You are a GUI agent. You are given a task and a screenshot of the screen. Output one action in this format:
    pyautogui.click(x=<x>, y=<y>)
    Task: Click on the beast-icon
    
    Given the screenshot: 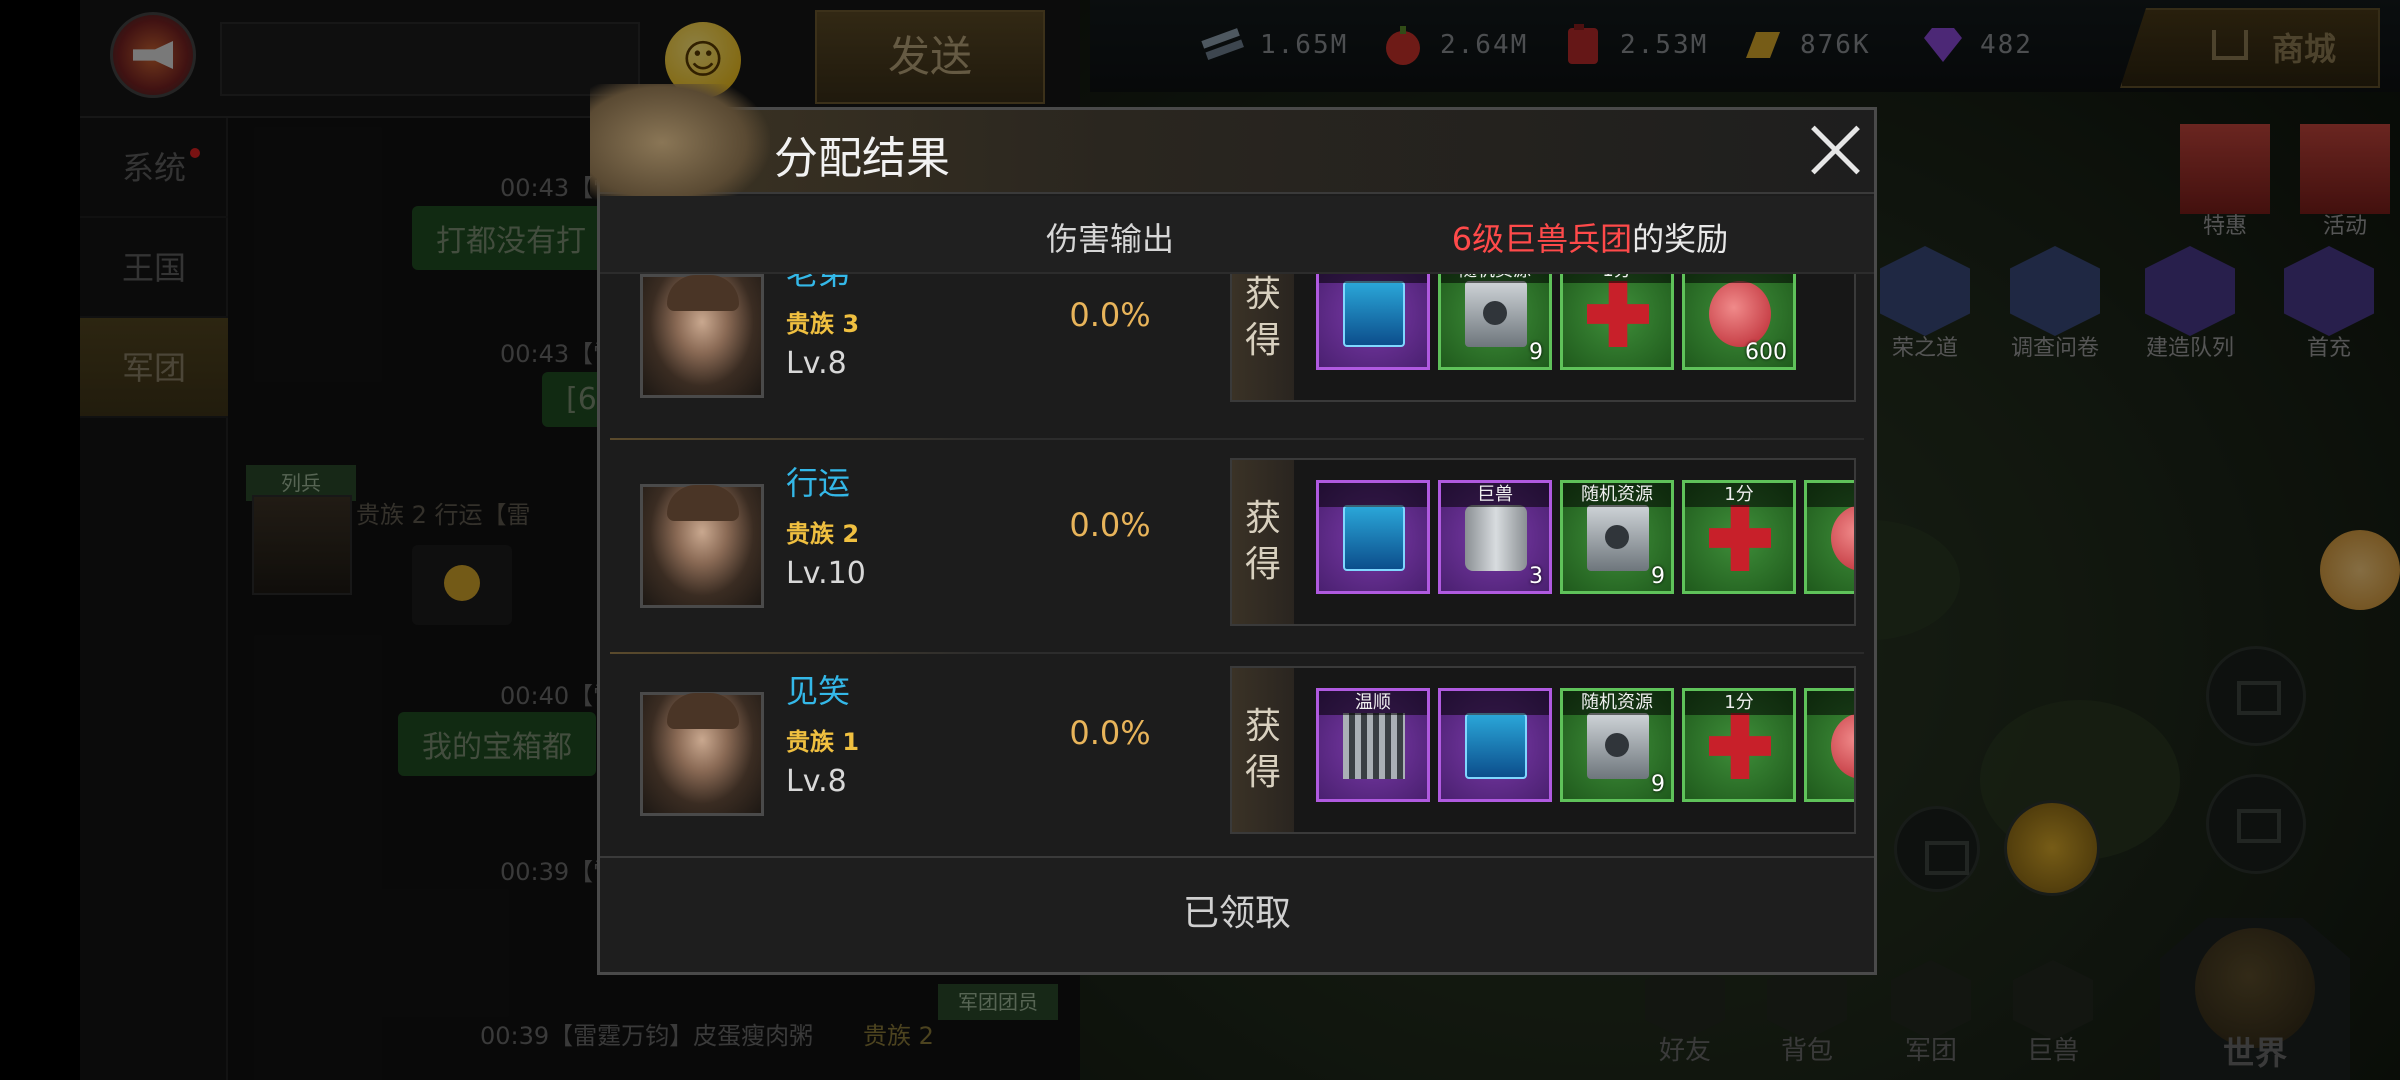 What is the action you would take?
    pyautogui.click(x=2053, y=1000)
    